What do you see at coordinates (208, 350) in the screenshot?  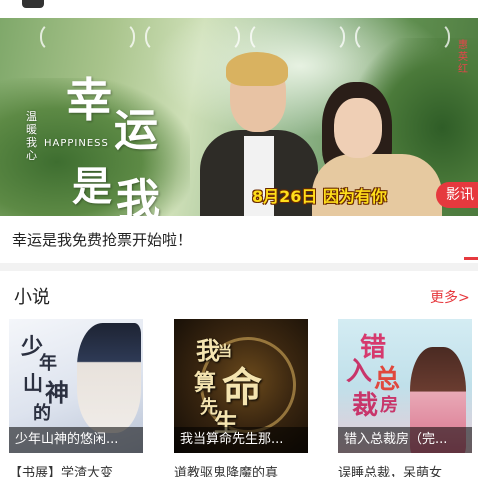 I see `cover-title-char: 我` at bounding box center [208, 350].